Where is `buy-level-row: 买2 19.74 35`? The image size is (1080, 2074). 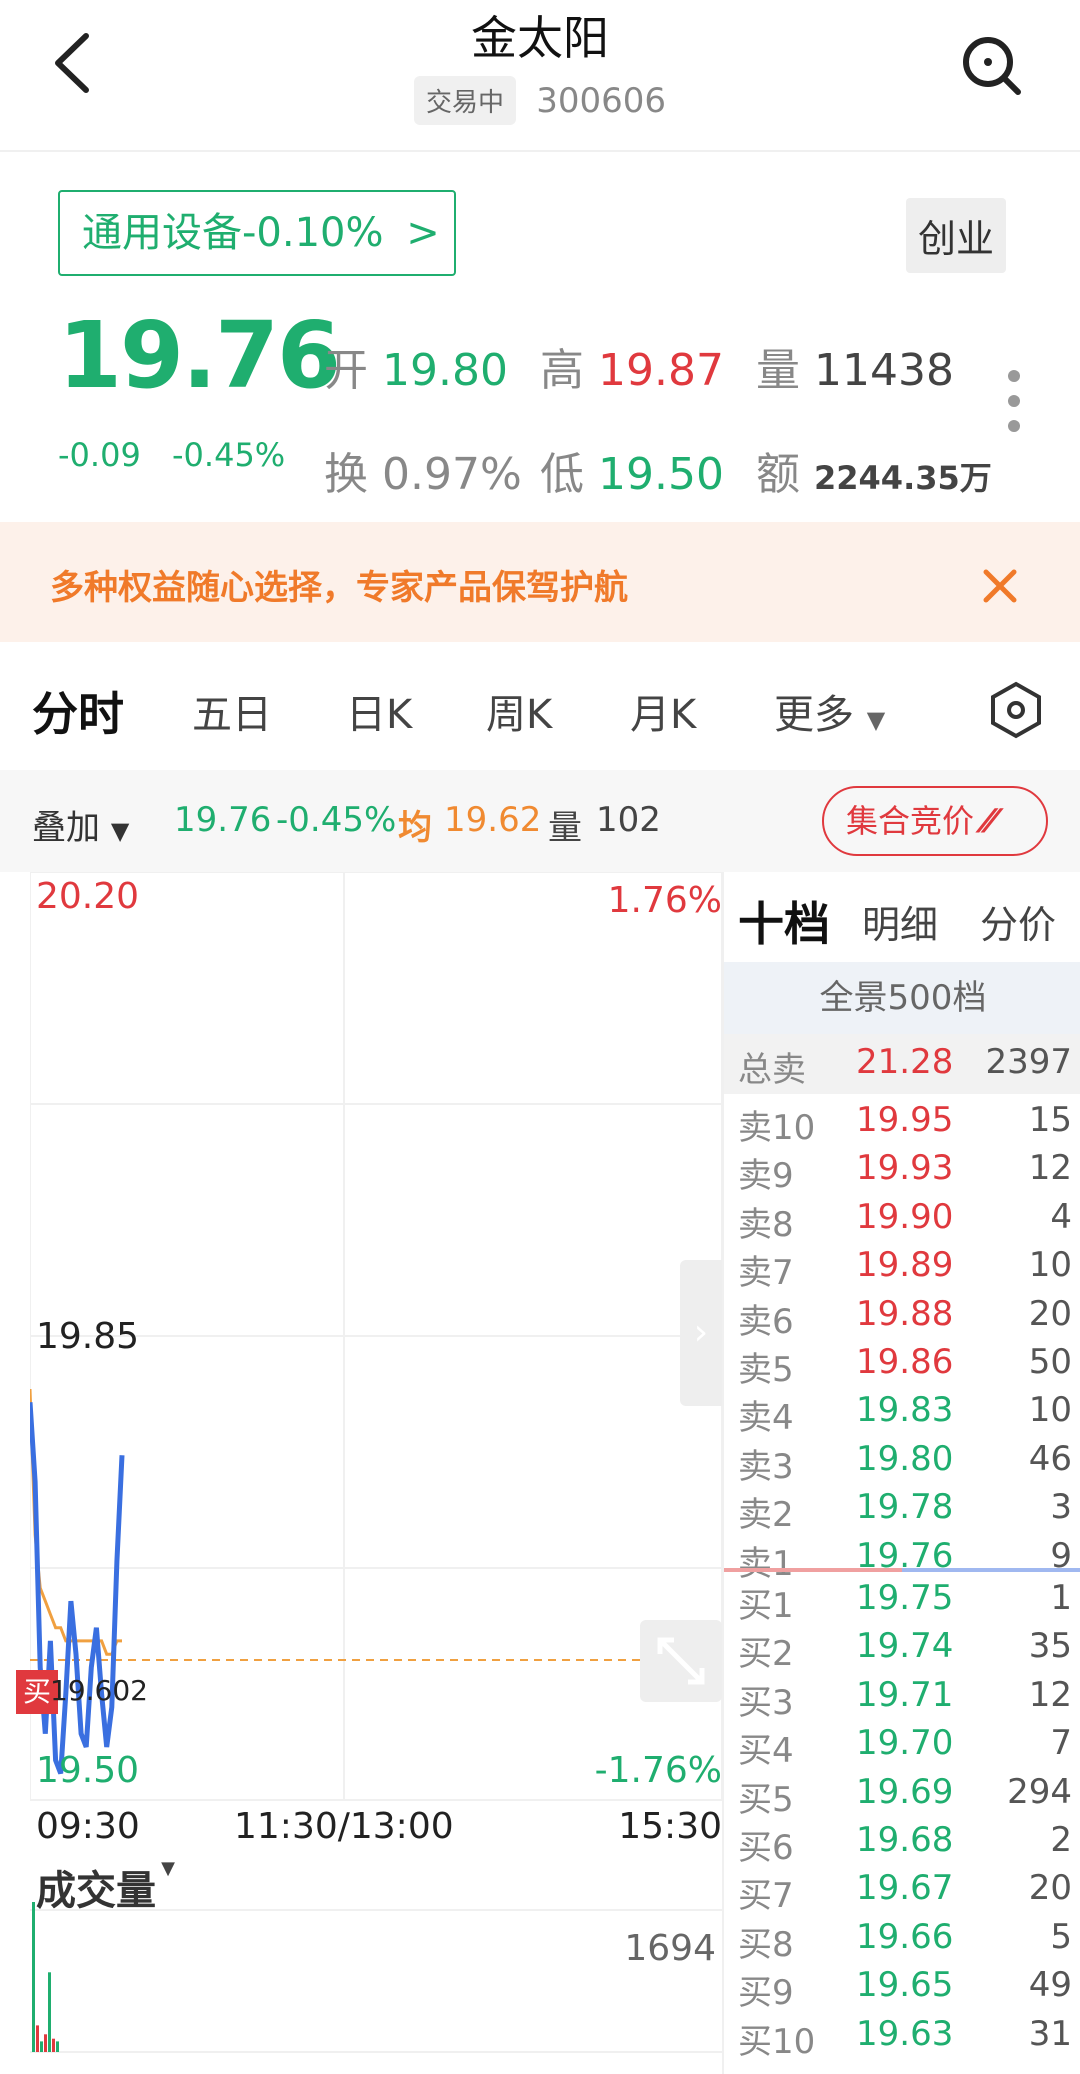
buy-level-row: 买2 19.74 35 is located at coordinates (902, 1650).